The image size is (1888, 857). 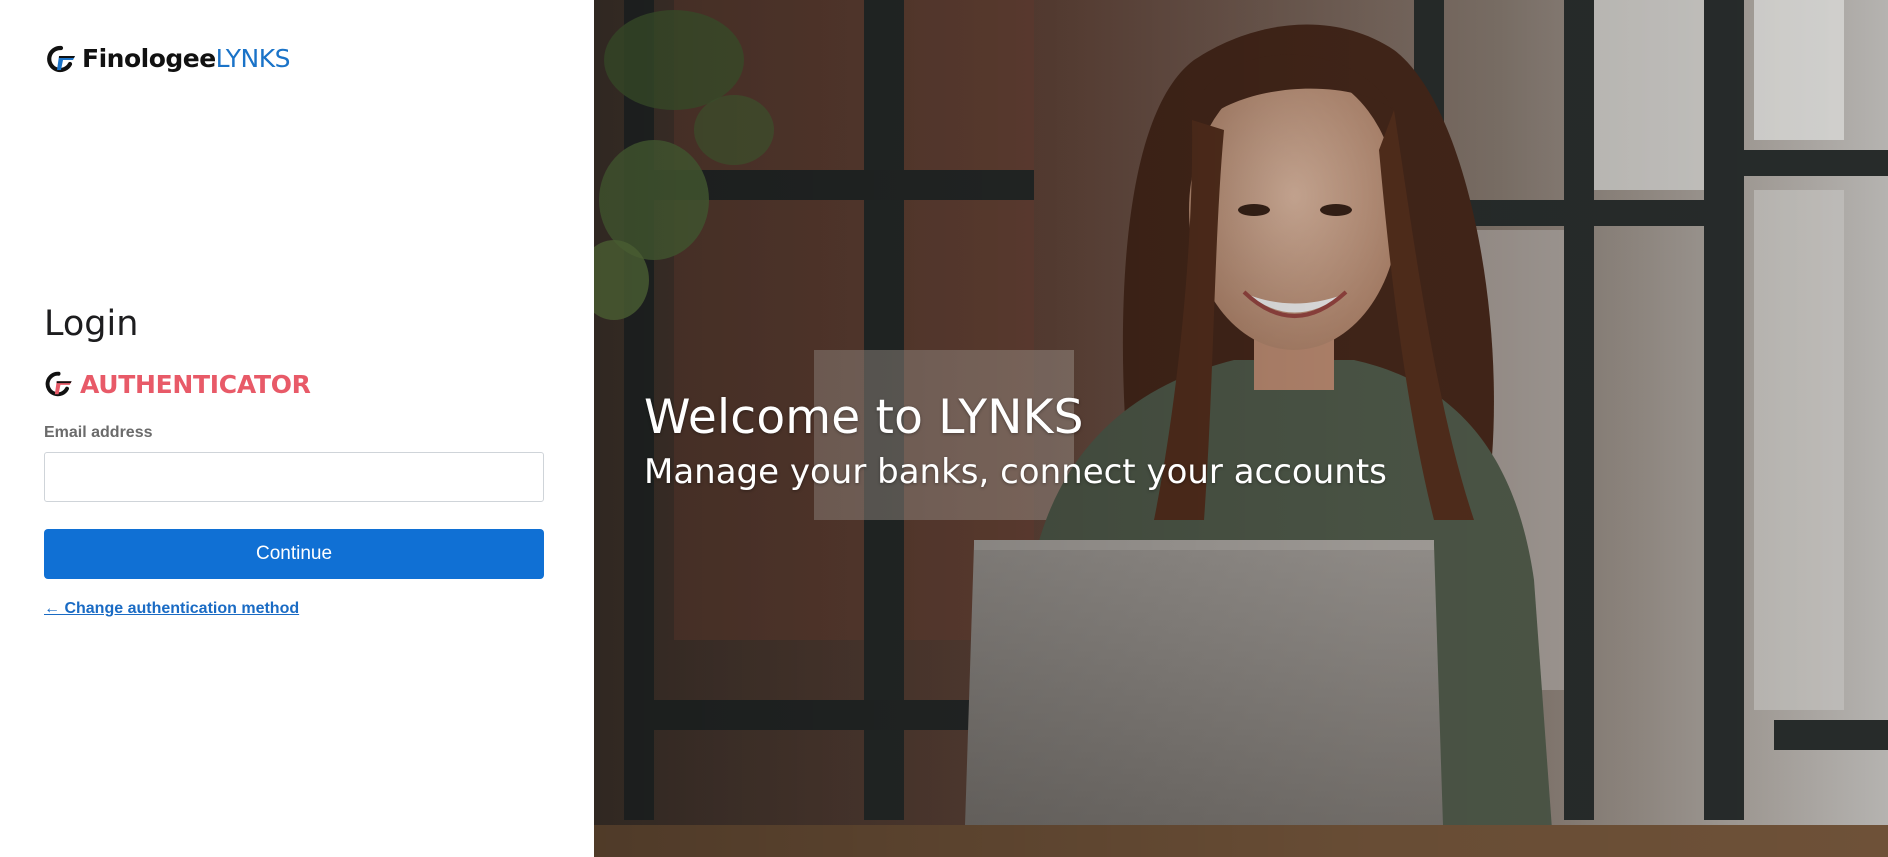 I want to click on email-label: Email address, so click(x=98, y=432).